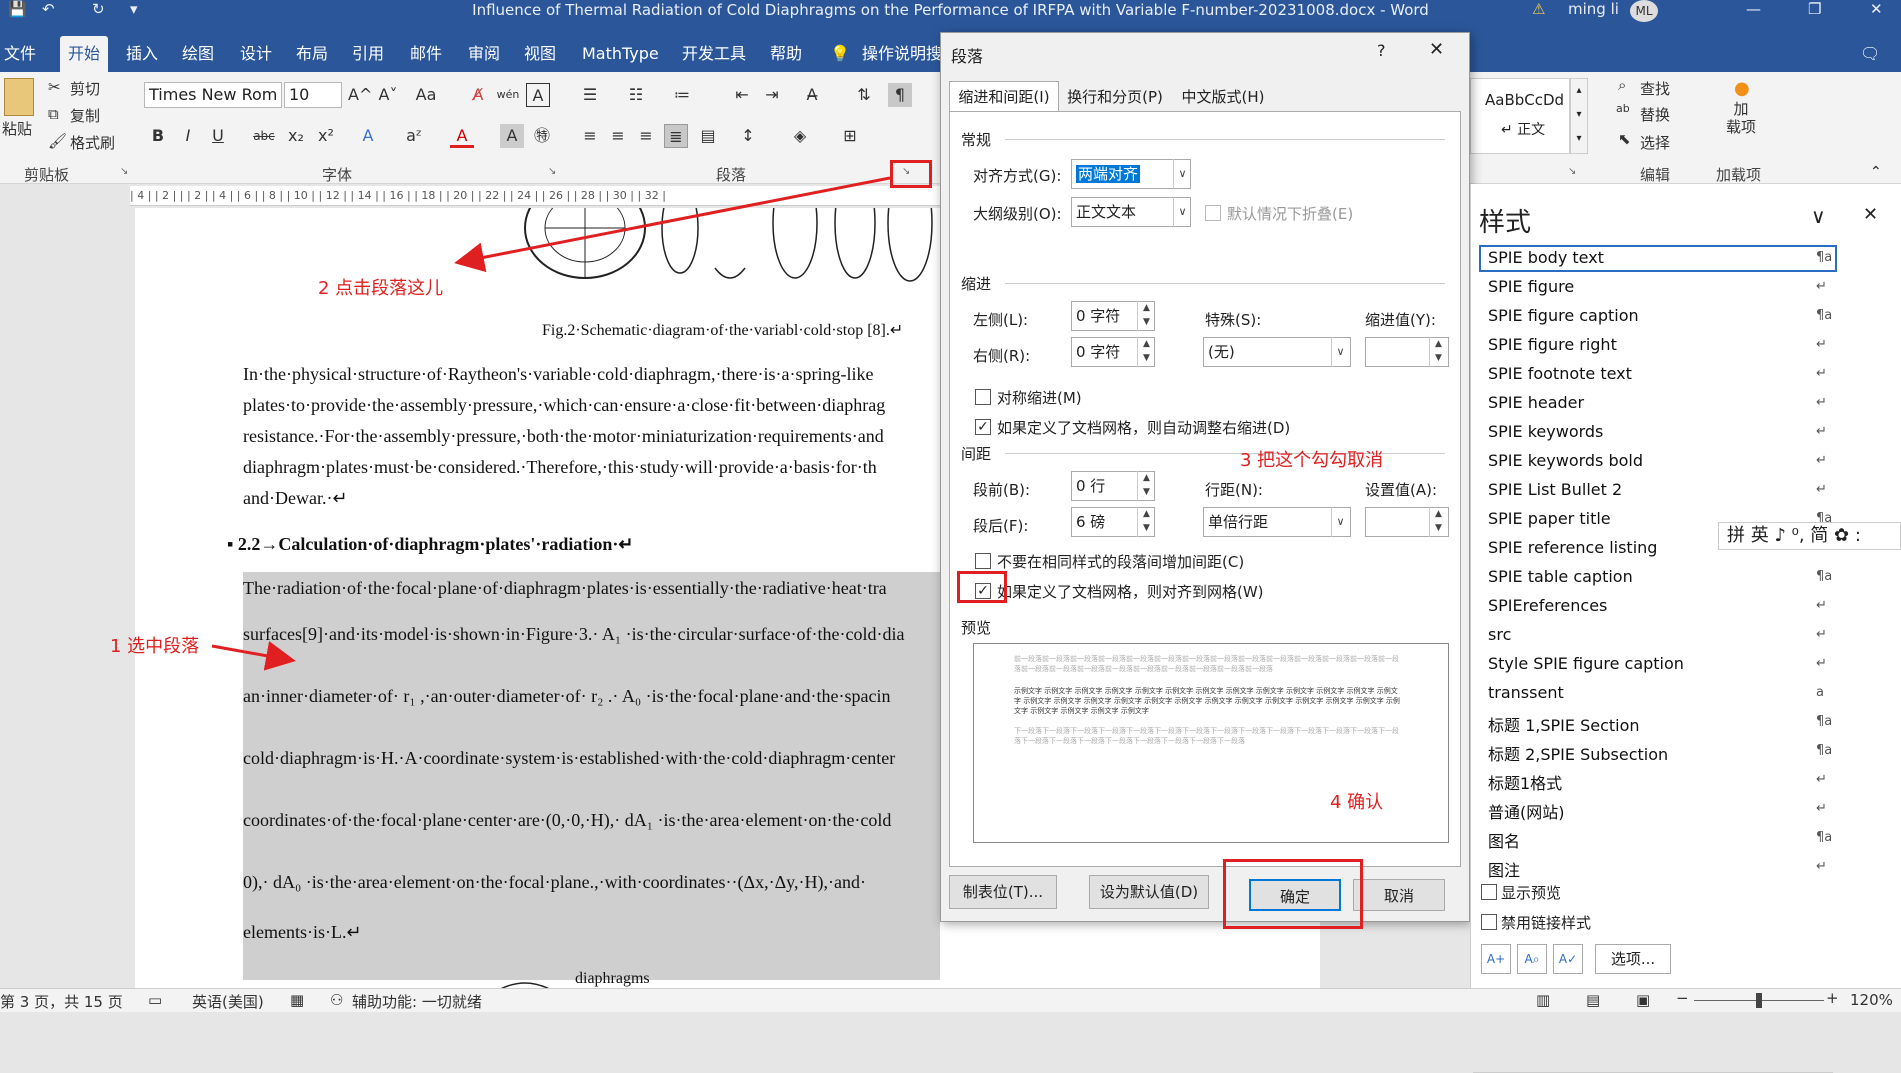  What do you see at coordinates (1682, 998) in the screenshot?
I see `zoom-out-button: −` at bounding box center [1682, 998].